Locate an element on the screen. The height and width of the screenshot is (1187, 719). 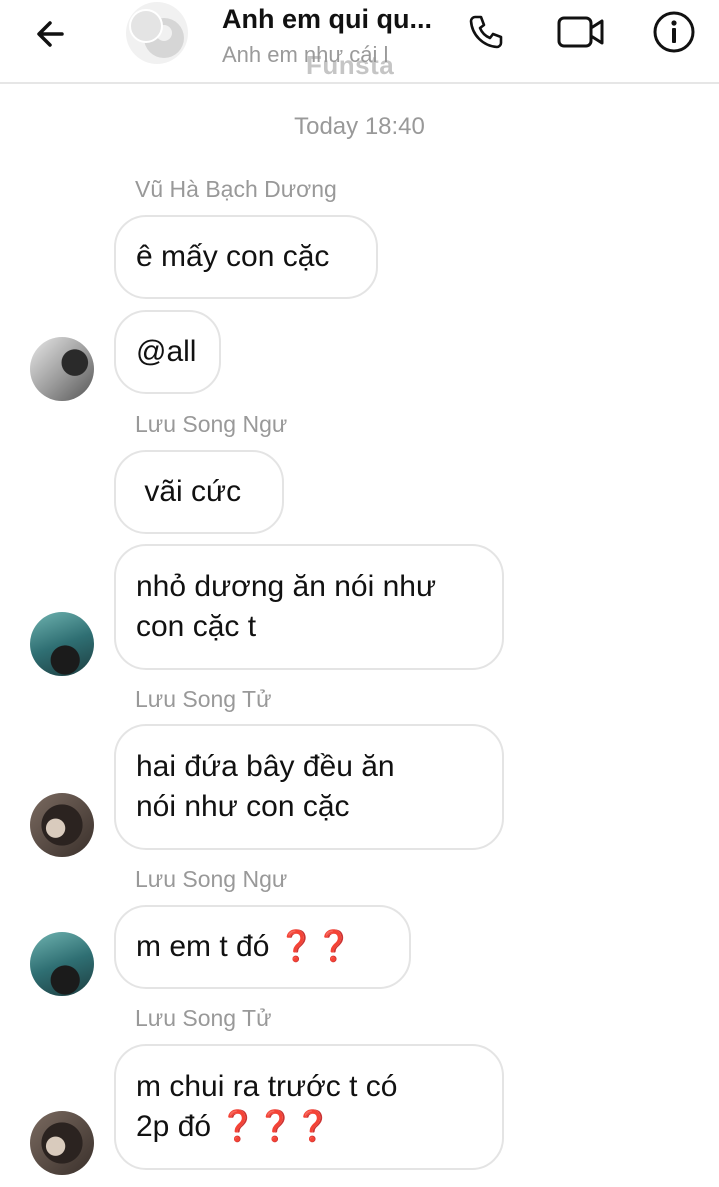
message-text: hai đứa bây đều ăn is located at coordinates (265, 766).